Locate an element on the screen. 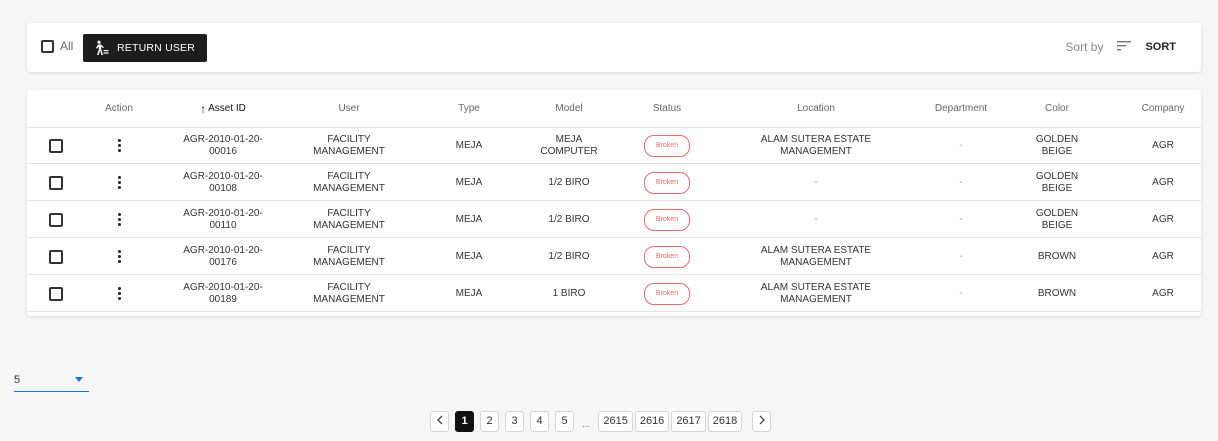 This screenshot has width=1218, height=441. pagination: 12345 ... 2615 2616 2617 2618 is located at coordinates (601, 421).